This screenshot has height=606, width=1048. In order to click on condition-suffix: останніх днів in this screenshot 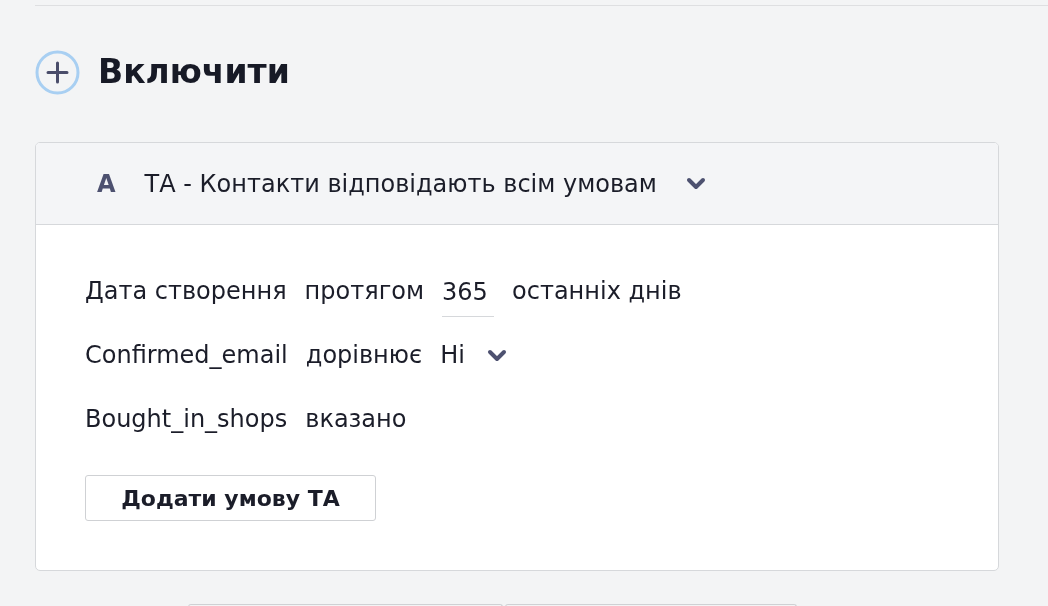, I will do `click(597, 291)`.